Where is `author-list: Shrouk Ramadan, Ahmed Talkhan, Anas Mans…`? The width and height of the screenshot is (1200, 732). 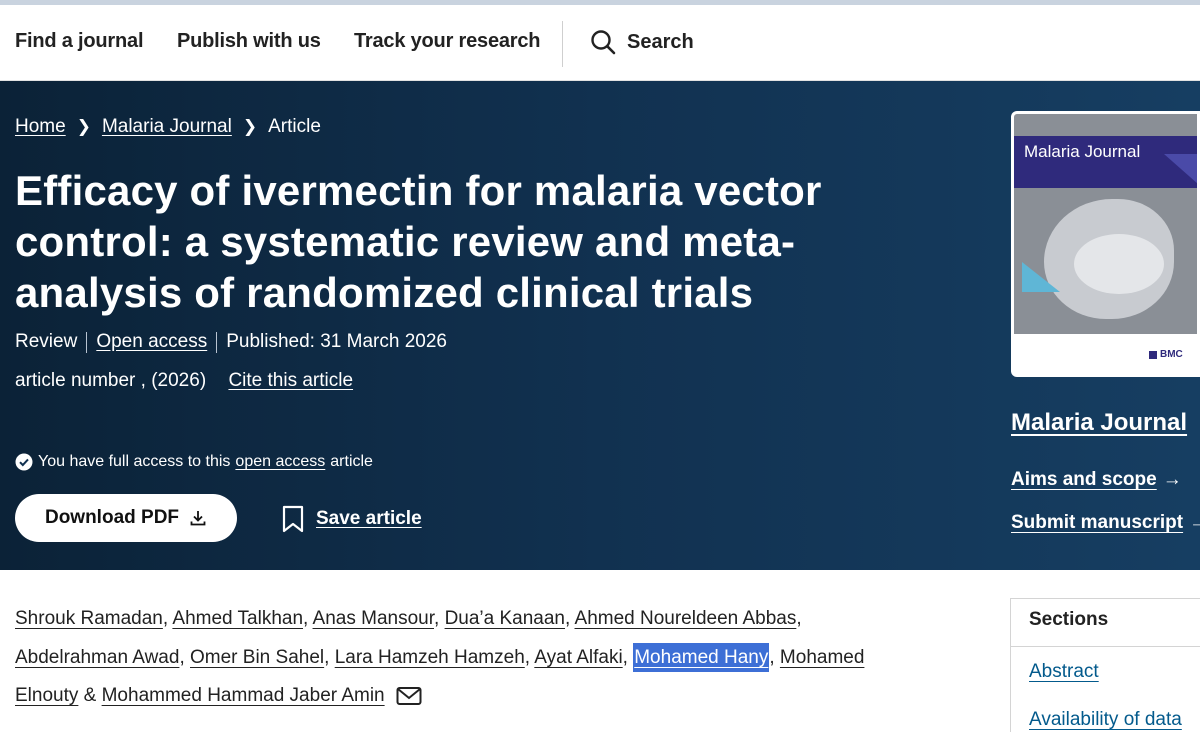
author-list: Shrouk Ramadan, Ahmed Talkhan, Anas Mans… is located at coordinates (440, 657).